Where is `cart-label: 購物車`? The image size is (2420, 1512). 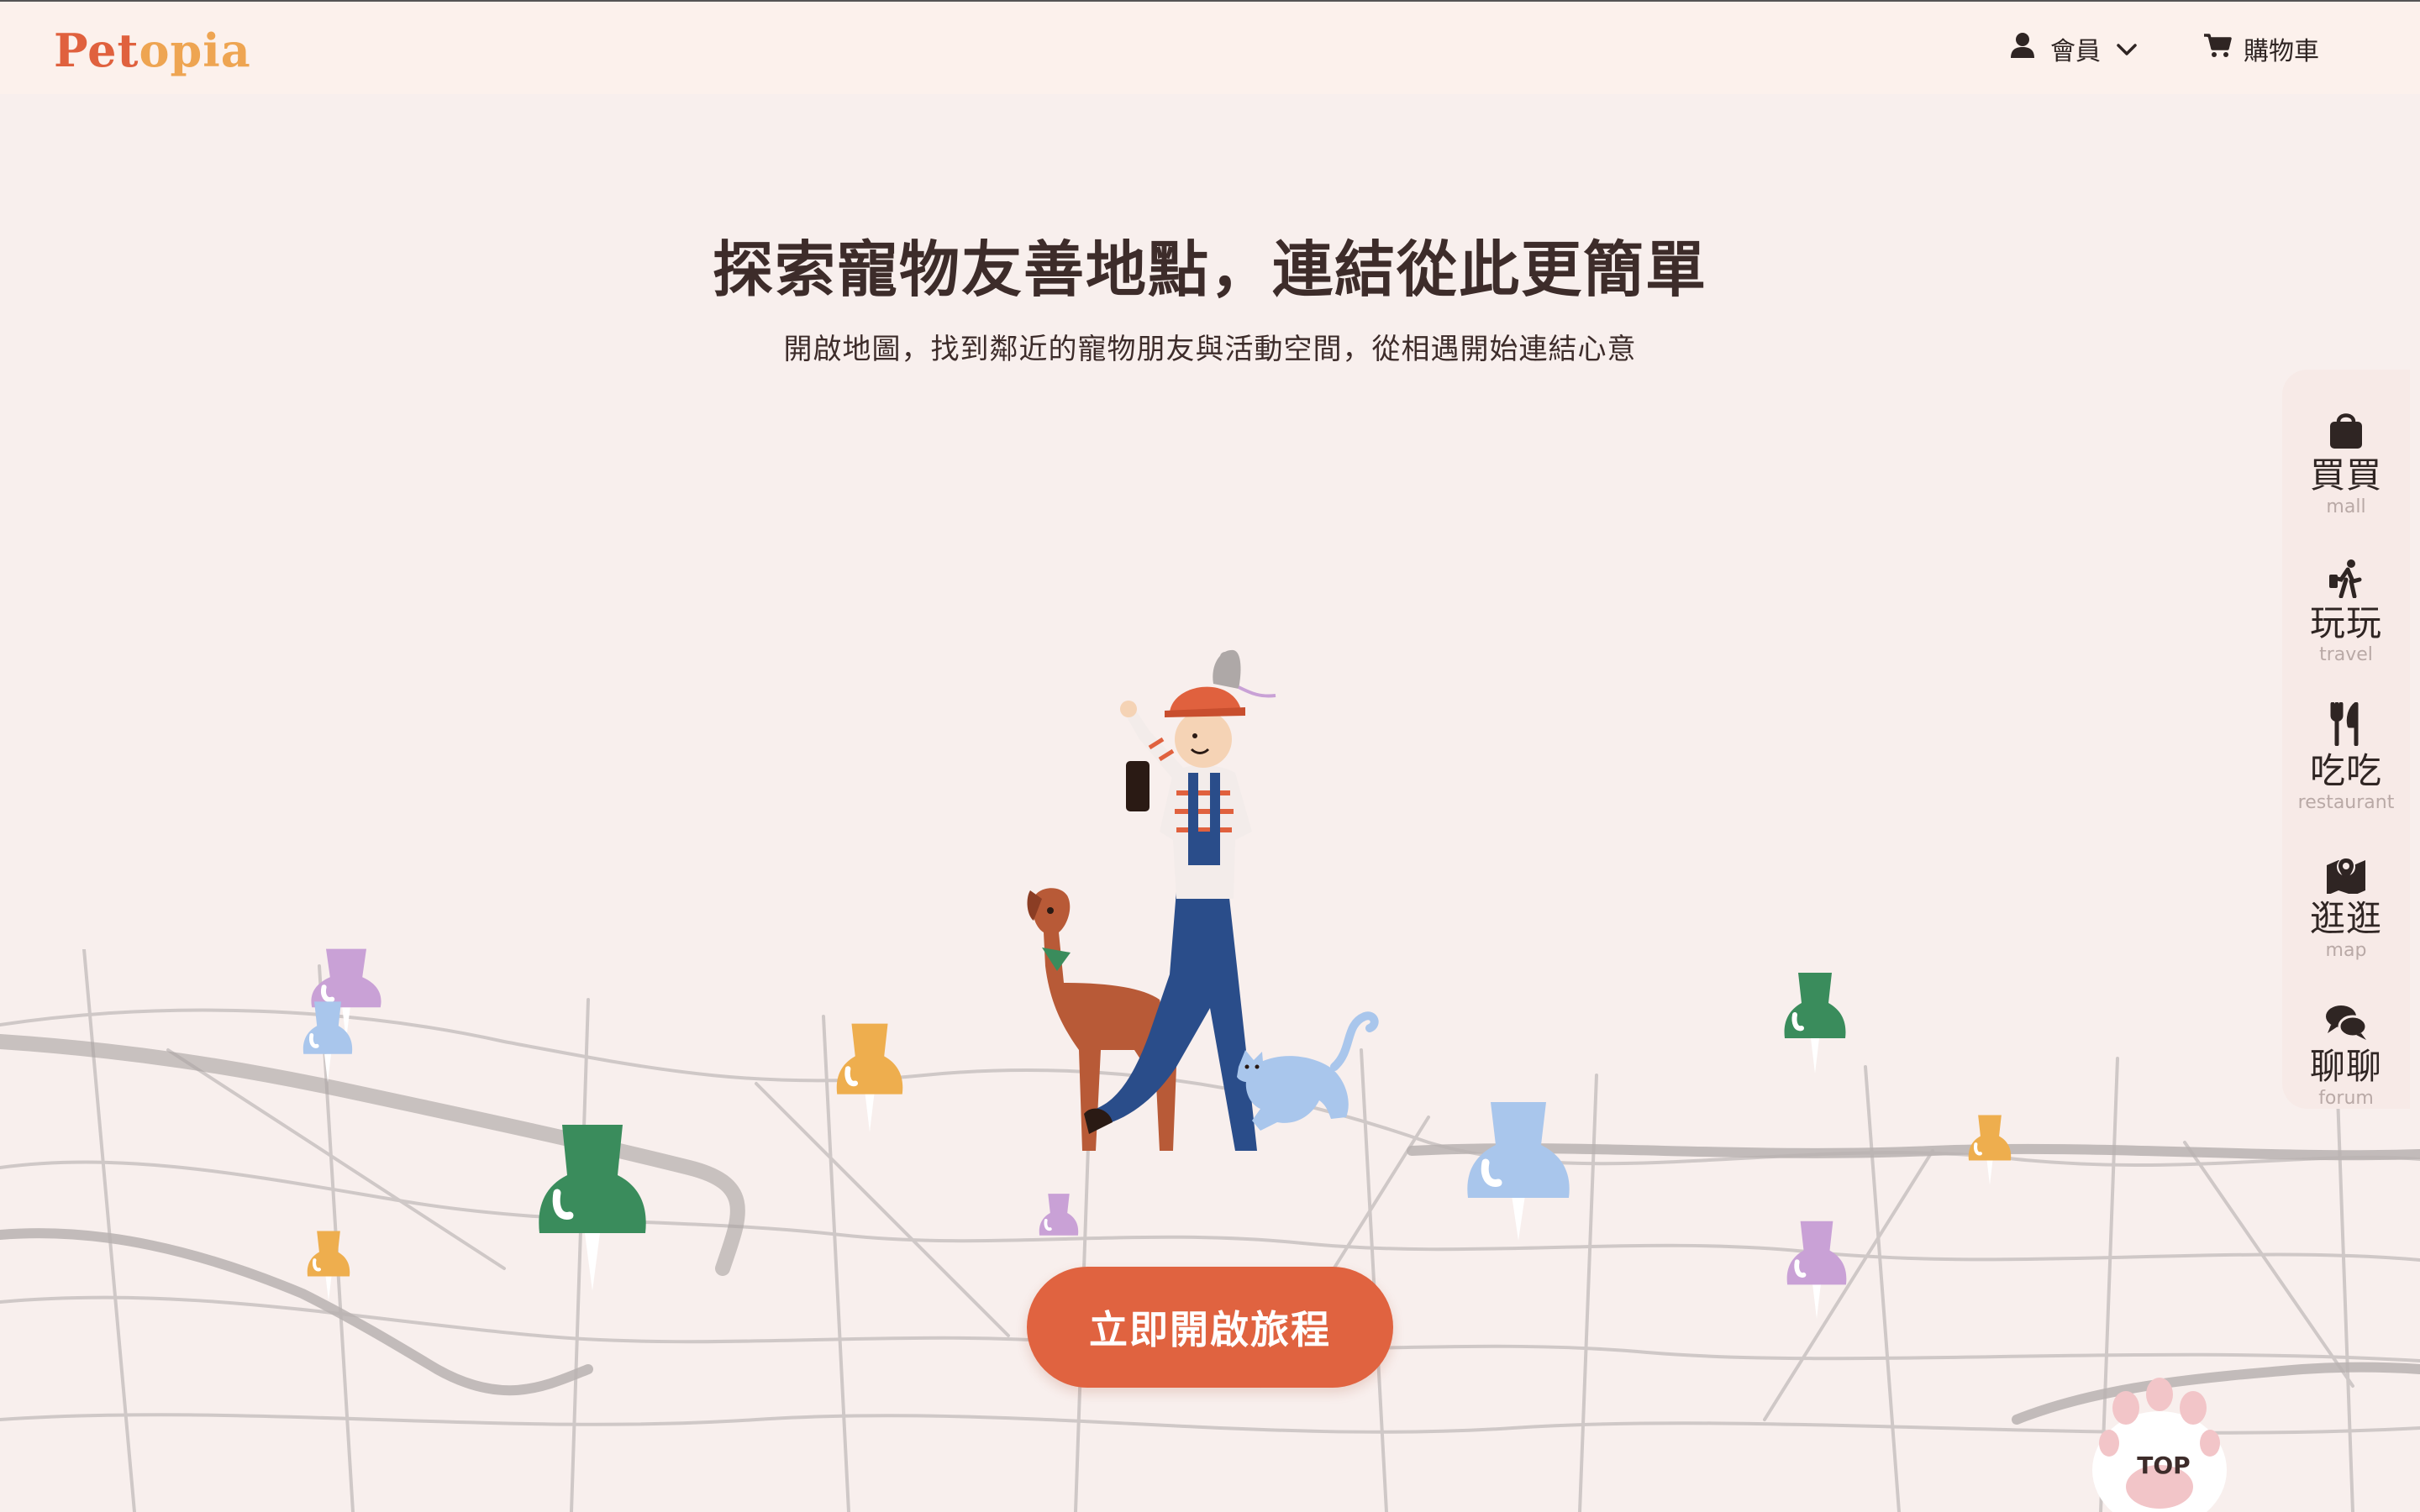
cart-label: 購物車 is located at coordinates (2281, 51).